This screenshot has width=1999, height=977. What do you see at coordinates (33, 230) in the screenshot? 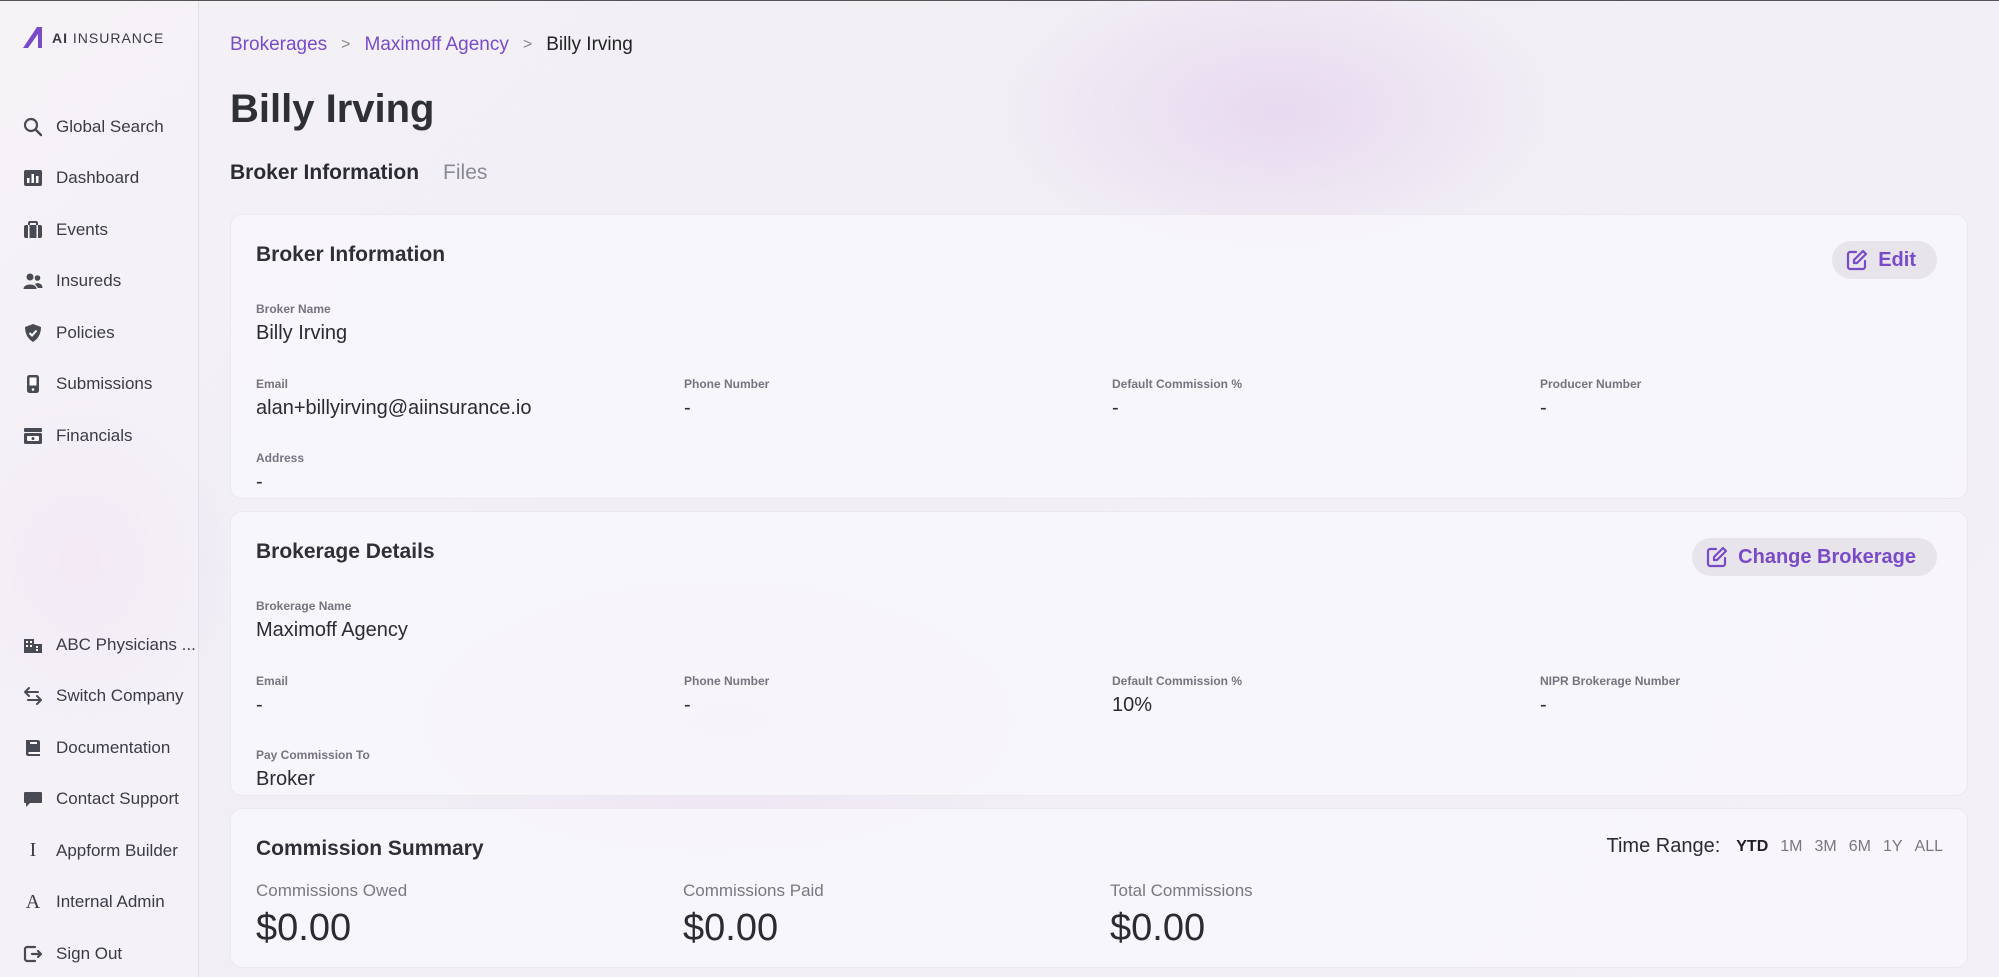
I see `briefcase-icon` at bounding box center [33, 230].